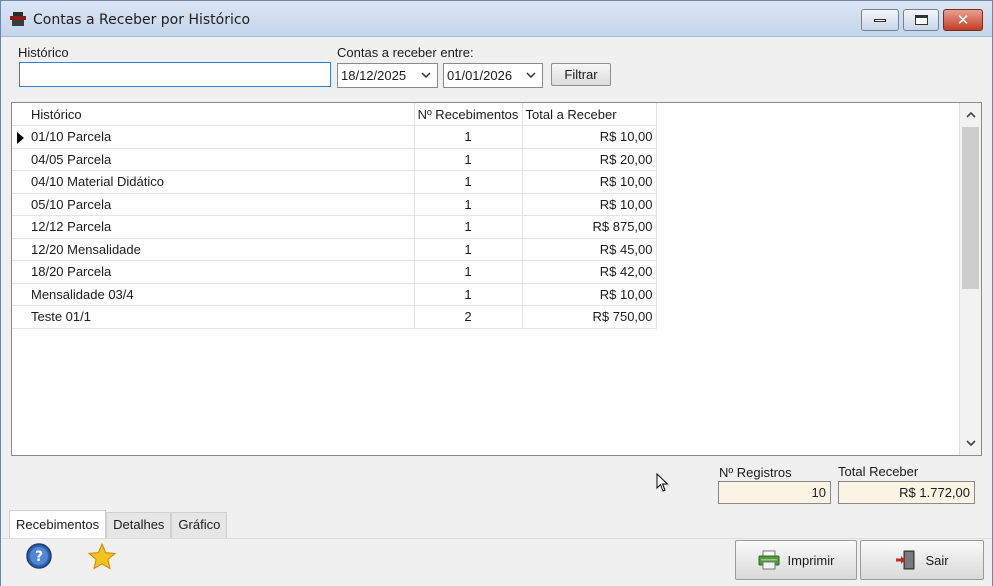  I want to click on maximize-icon, so click(921, 20).